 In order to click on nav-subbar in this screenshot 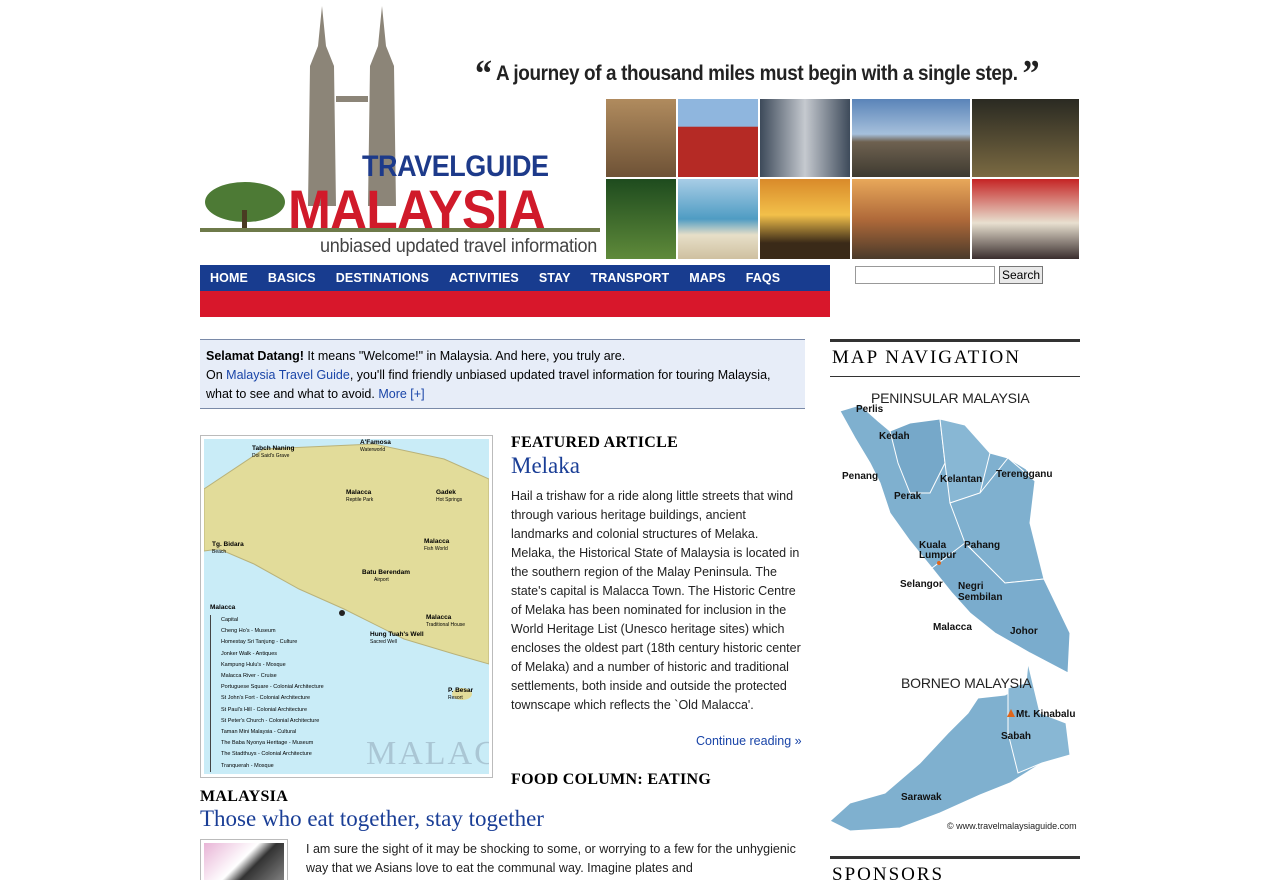, I will do `click(515, 304)`.